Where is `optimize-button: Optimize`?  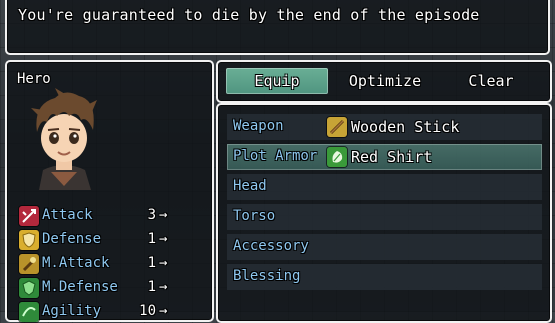
optimize-button: Optimize is located at coordinates (385, 81).